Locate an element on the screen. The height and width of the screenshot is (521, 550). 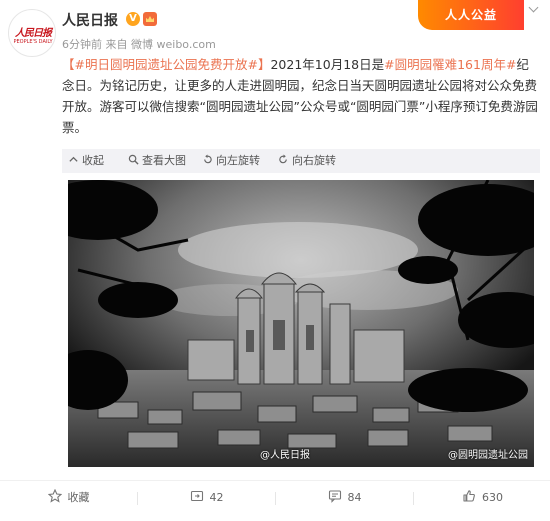
rotate-left-label: 向左旋转 is located at coordinates (238, 160).